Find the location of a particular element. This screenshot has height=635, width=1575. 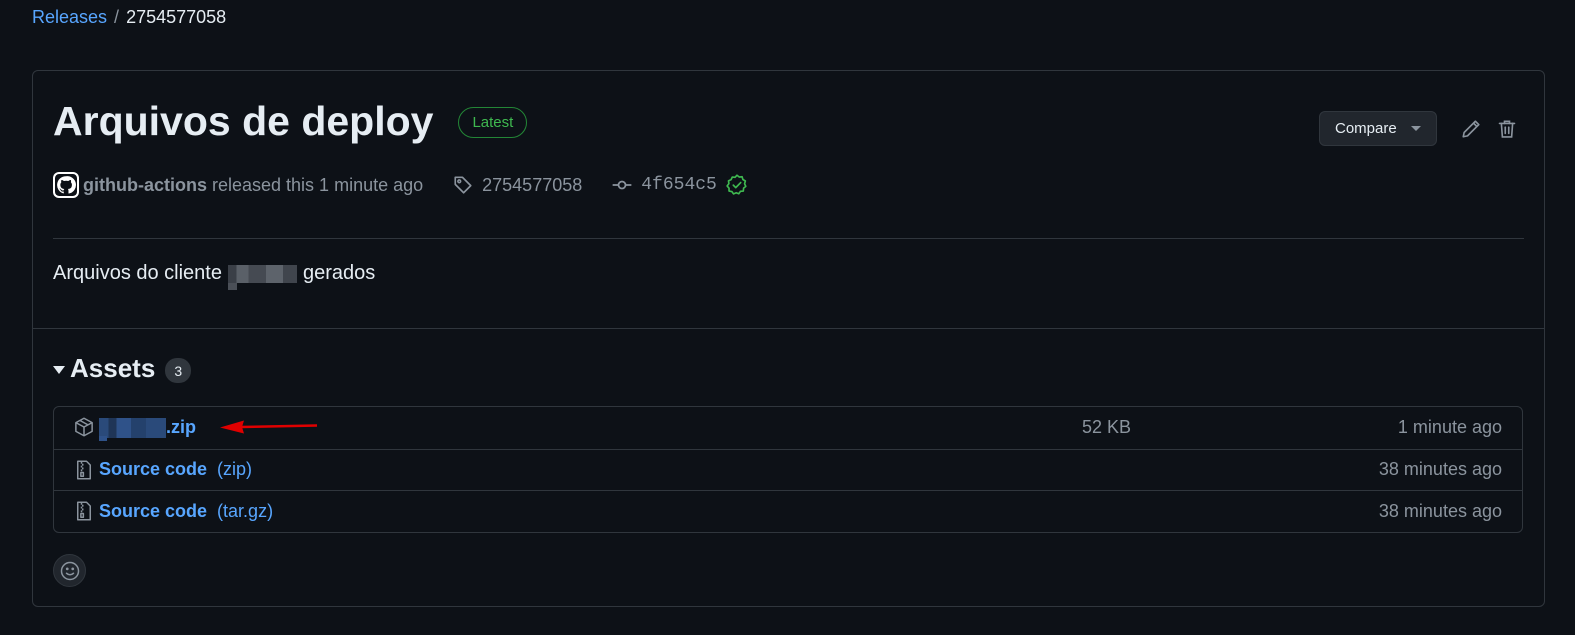

author-link: github-actions is located at coordinates (145, 185).